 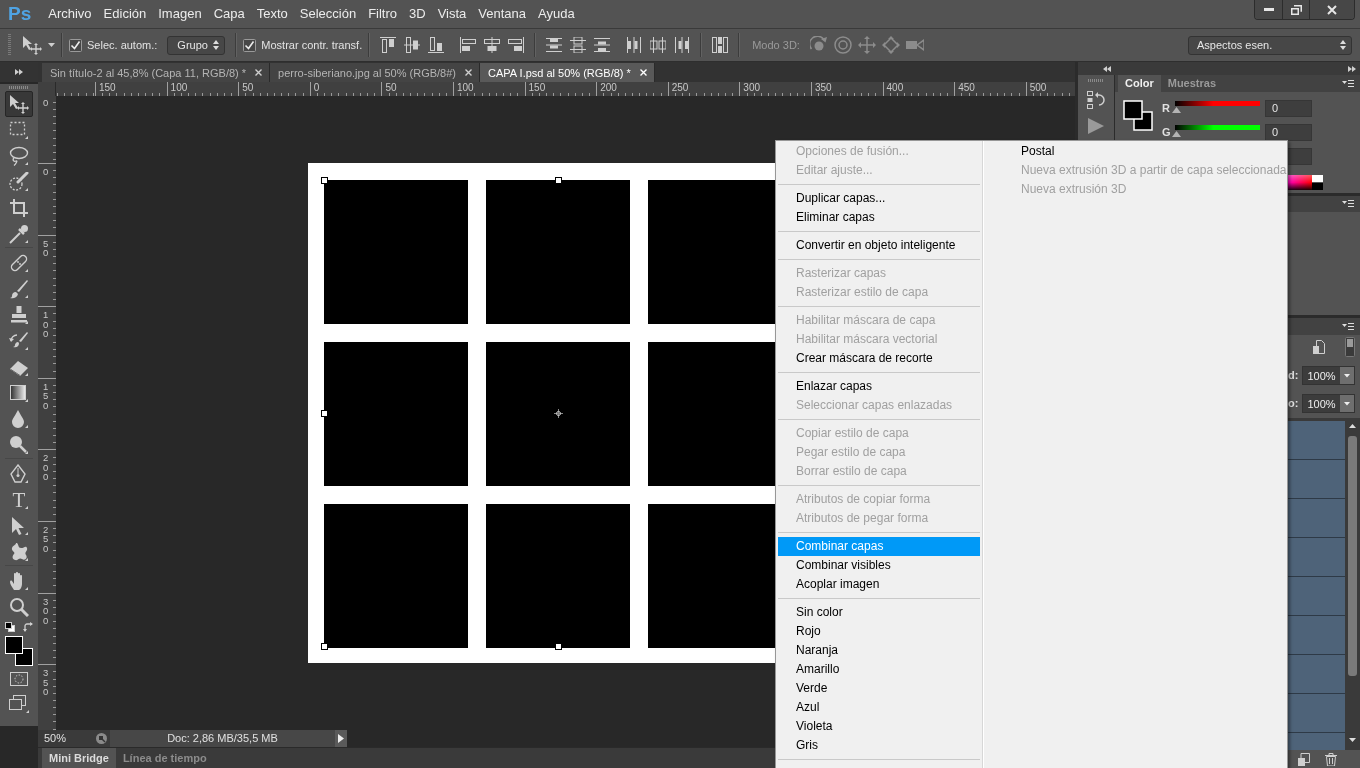 What do you see at coordinates (879, 631) in the screenshot?
I see `menu-item: Rojo` at bounding box center [879, 631].